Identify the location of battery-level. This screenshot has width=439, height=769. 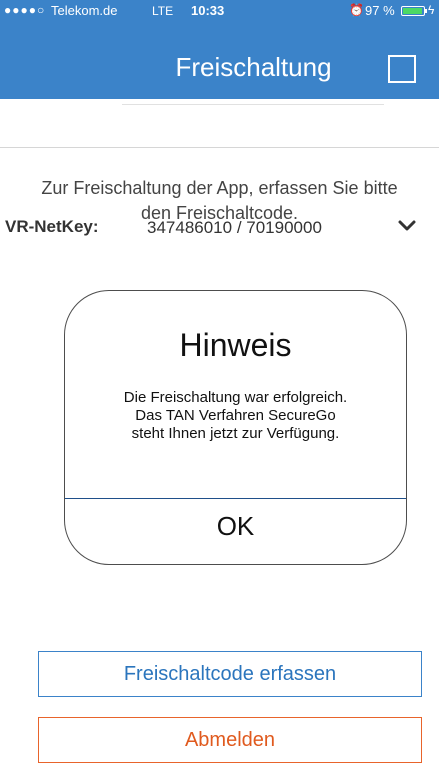
(412, 11).